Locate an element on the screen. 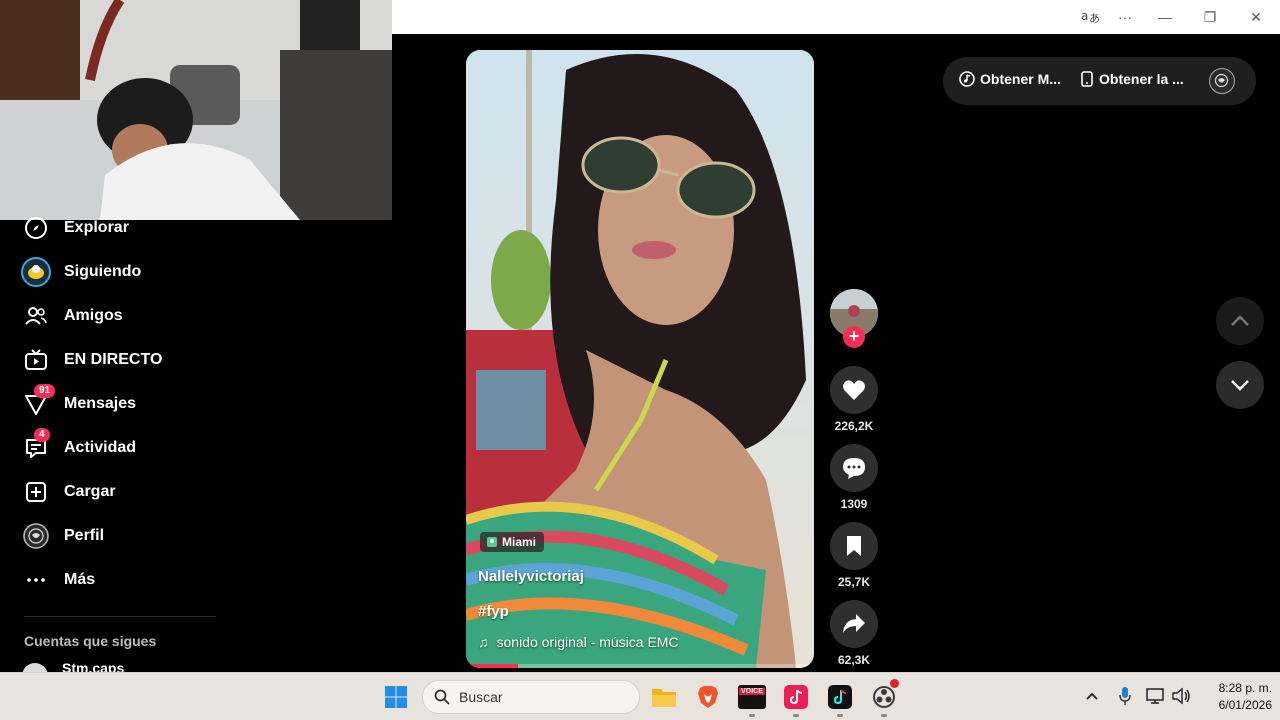 The height and width of the screenshot is (720, 1280). taskbar-search-box: Buscar is located at coordinates (531, 697).